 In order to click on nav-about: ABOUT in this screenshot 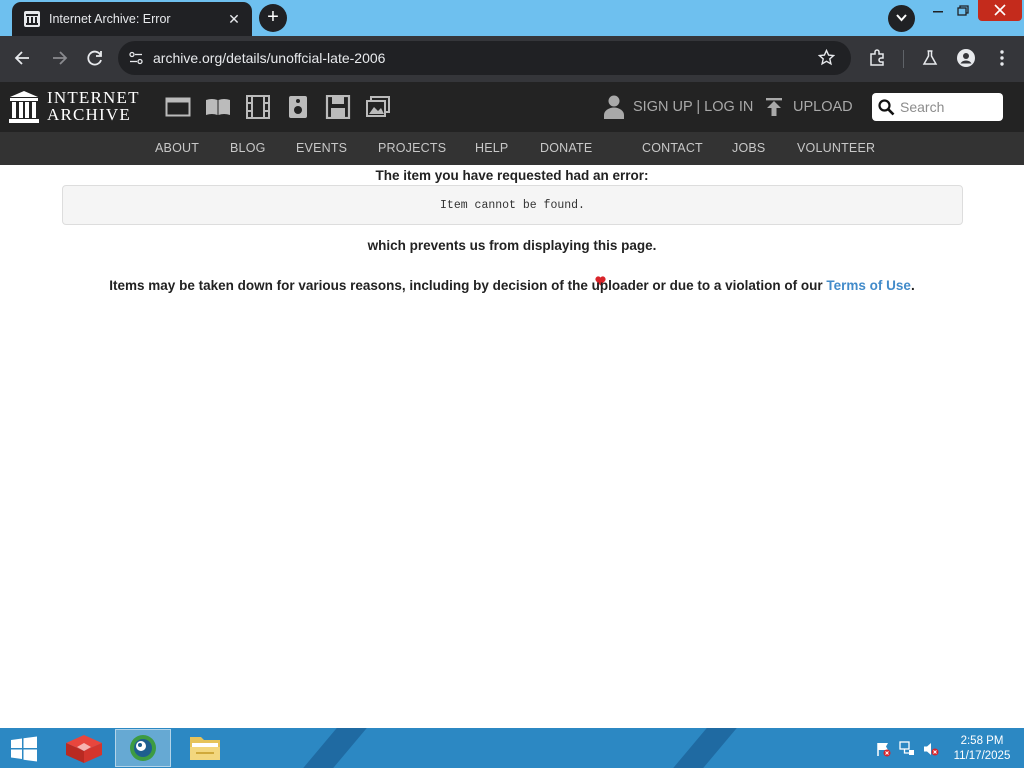, I will do `click(177, 148)`.